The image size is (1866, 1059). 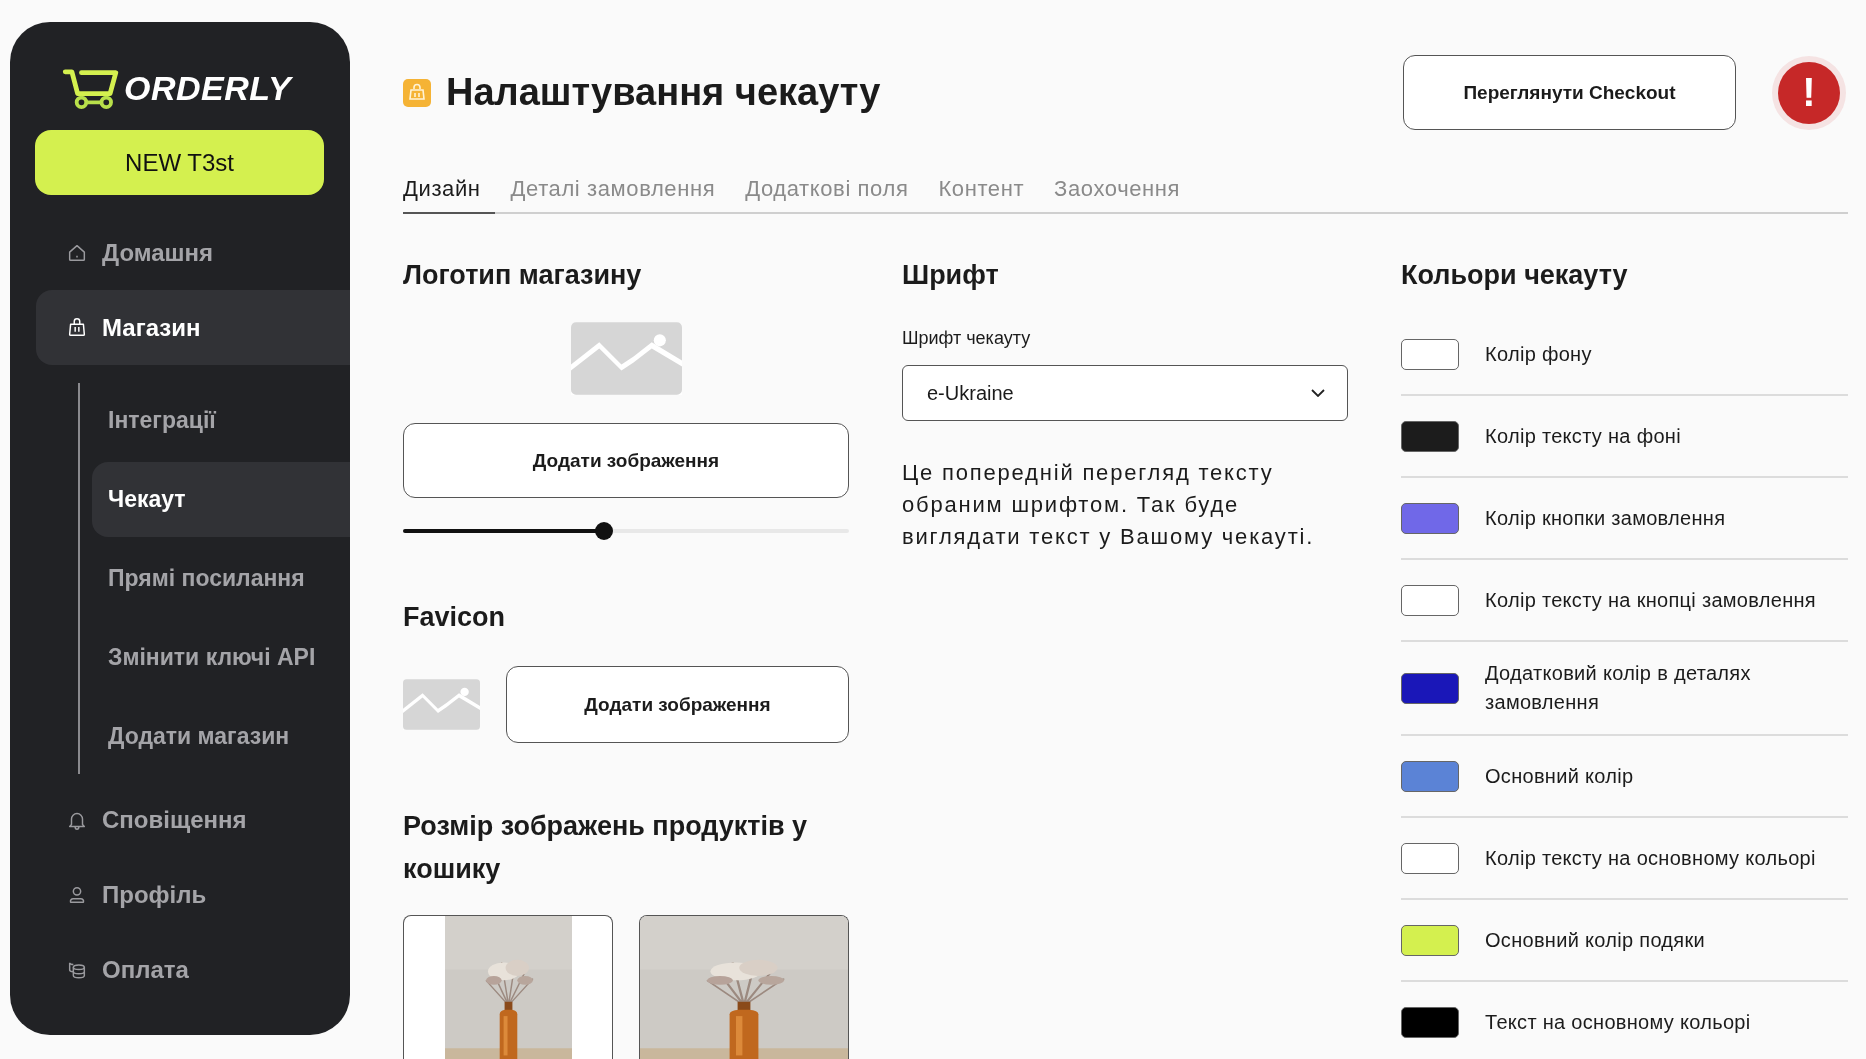 What do you see at coordinates (221, 499) in the screenshot?
I see `subnav-item: Чекаут` at bounding box center [221, 499].